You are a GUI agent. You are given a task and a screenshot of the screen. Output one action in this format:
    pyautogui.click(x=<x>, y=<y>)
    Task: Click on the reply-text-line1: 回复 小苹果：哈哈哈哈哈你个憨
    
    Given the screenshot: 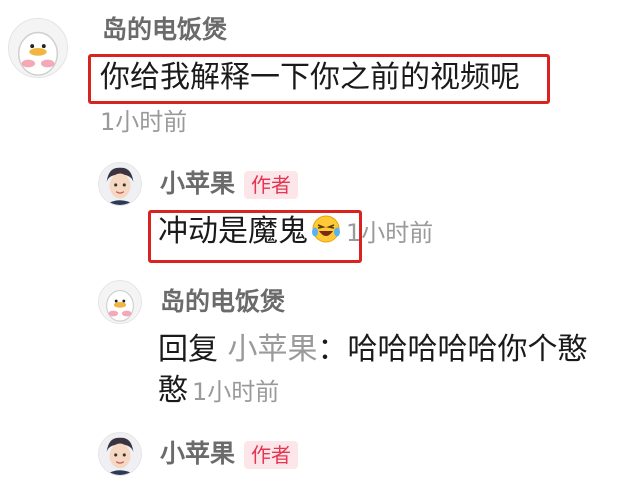 What is the action you would take?
    pyautogui.click(x=373, y=350)
    